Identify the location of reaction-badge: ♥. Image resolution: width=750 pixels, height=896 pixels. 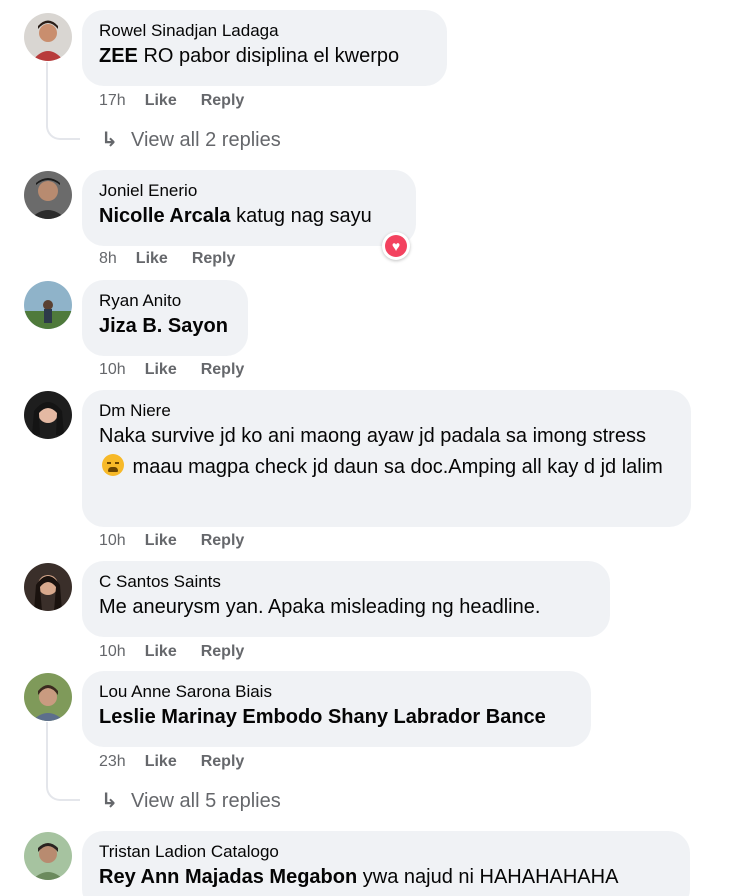
(396, 246).